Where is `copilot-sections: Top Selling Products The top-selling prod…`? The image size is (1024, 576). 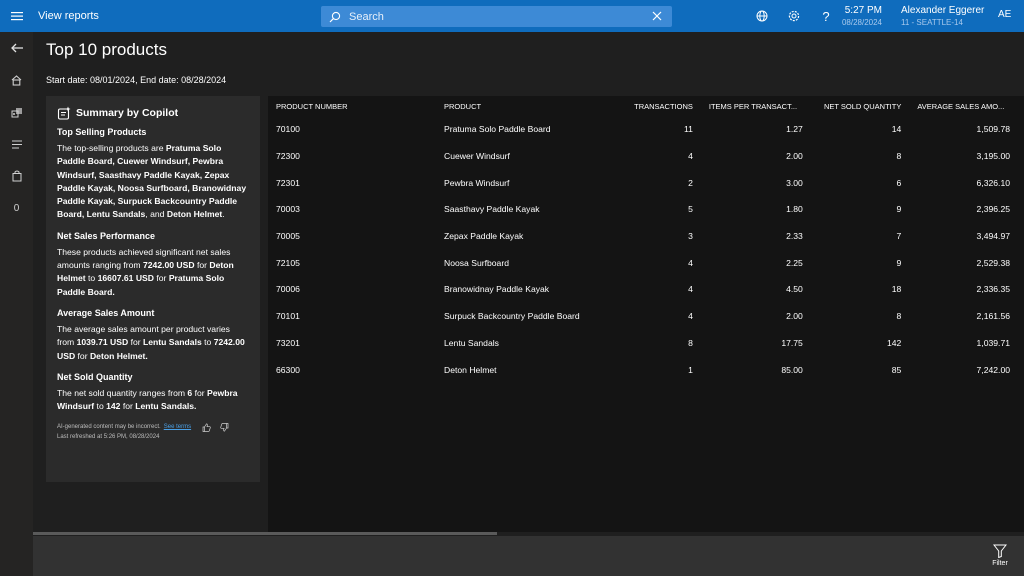
copilot-sections: Top Selling Products The top-selling prod… is located at coordinates (153, 270).